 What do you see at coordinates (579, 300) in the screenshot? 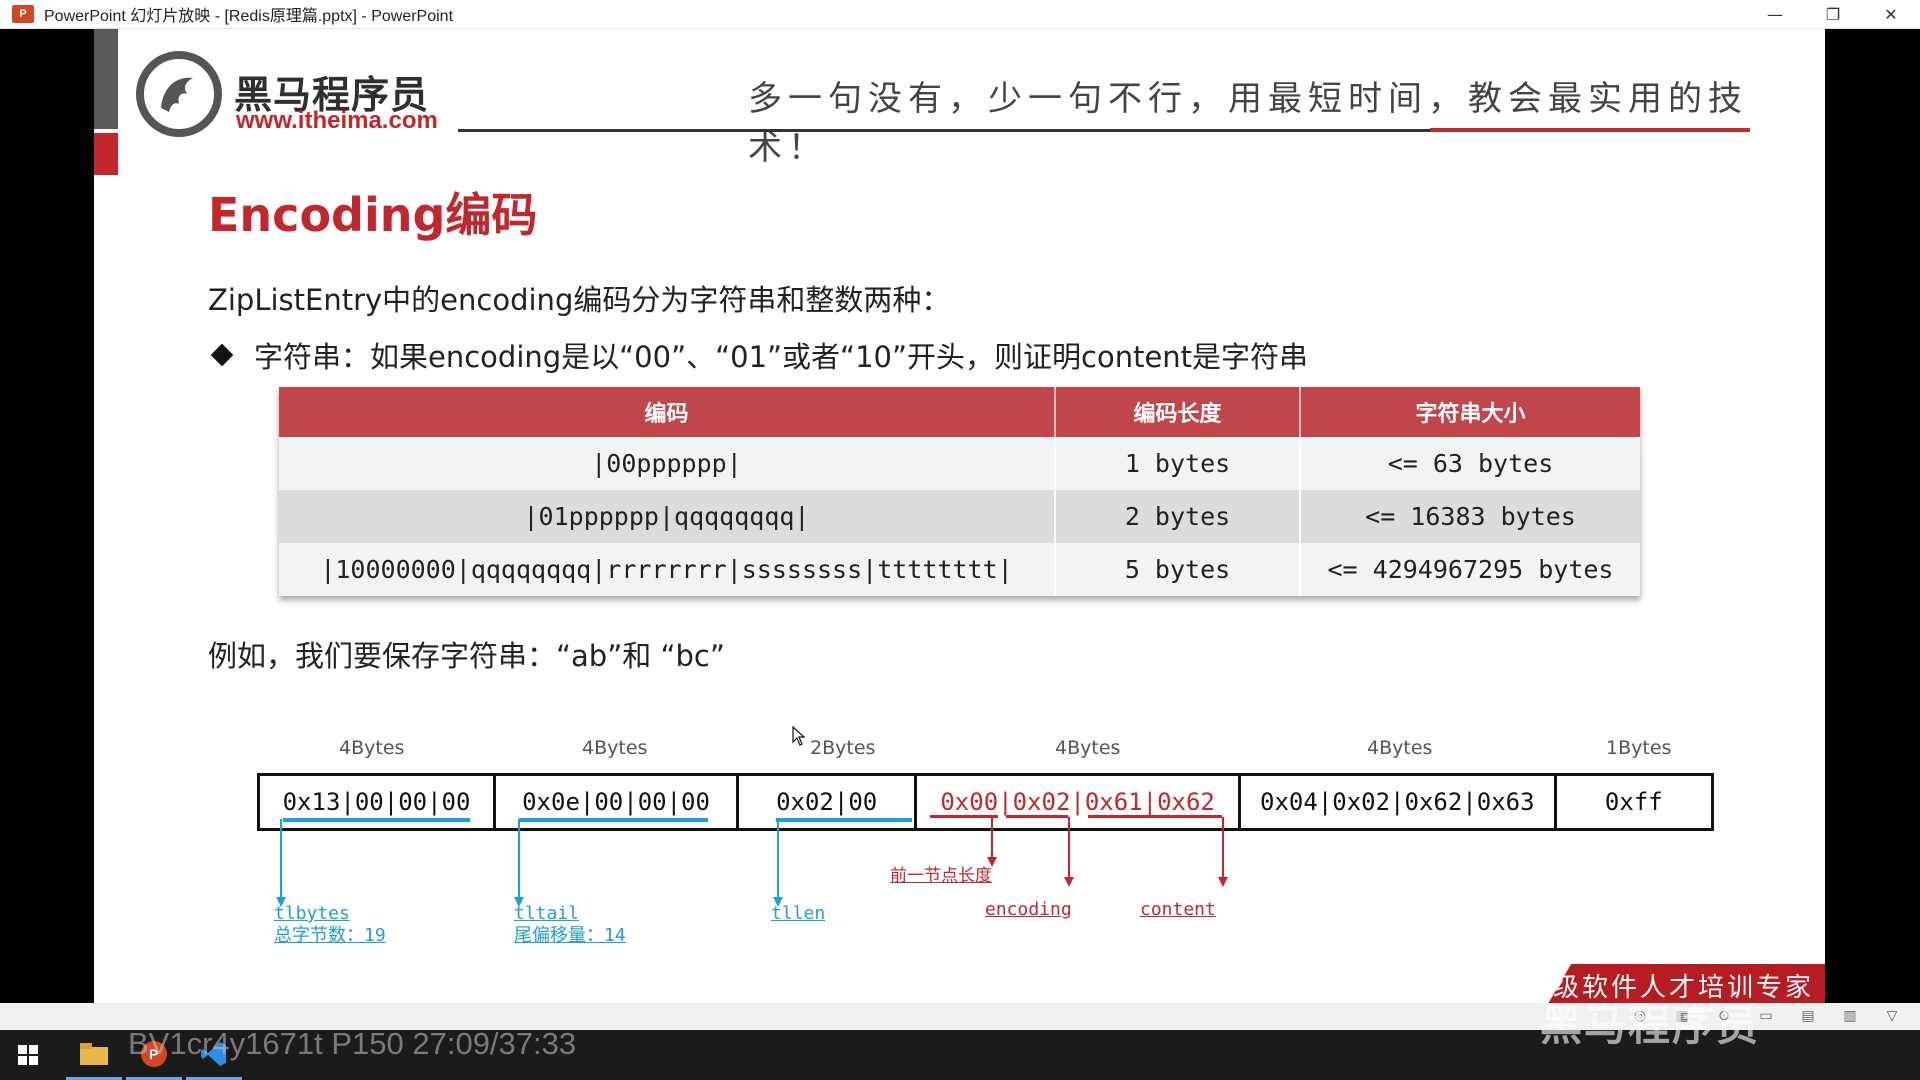
I see `intro-text: ZipListEntry中的encoding编码分为字符串和整数两种：` at bounding box center [579, 300].